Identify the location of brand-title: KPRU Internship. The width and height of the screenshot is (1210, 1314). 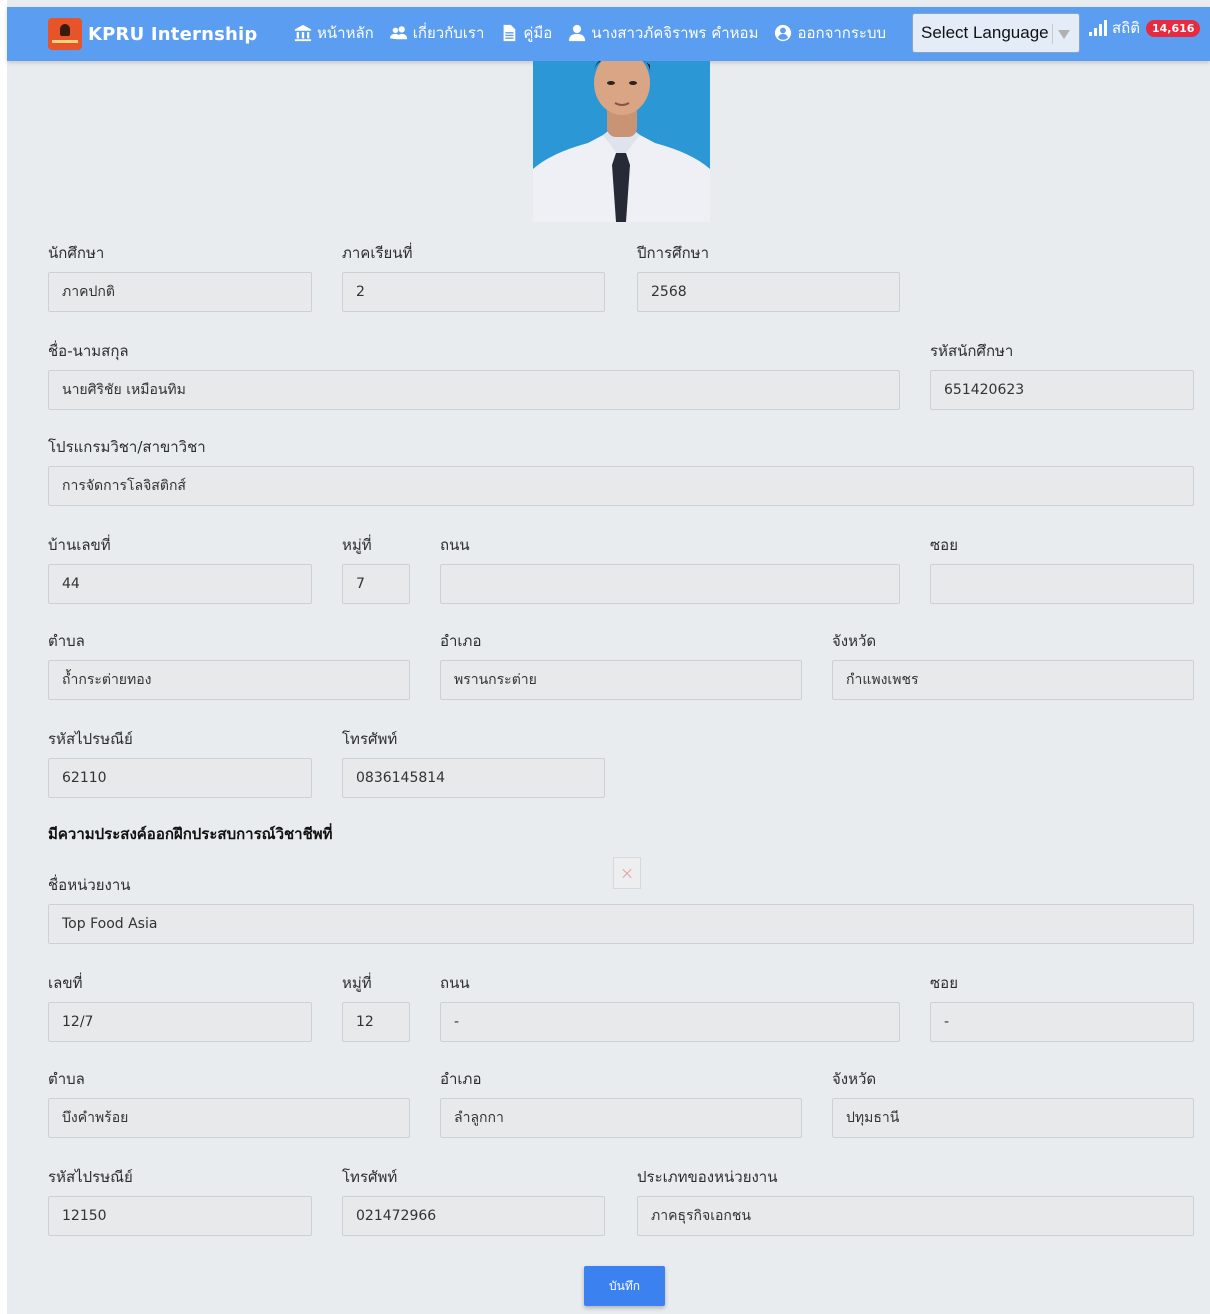
(173, 34).